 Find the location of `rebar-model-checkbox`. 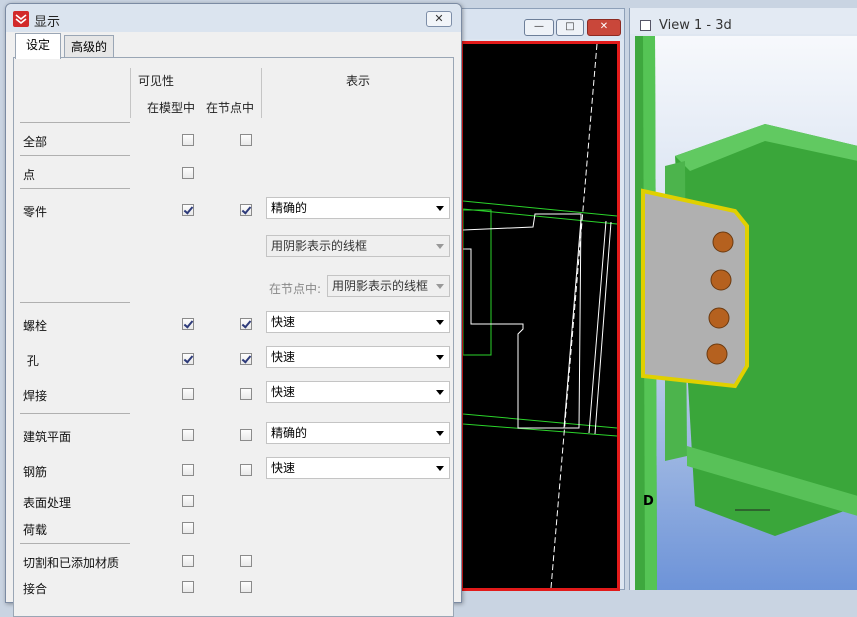

rebar-model-checkbox is located at coordinates (188, 470).